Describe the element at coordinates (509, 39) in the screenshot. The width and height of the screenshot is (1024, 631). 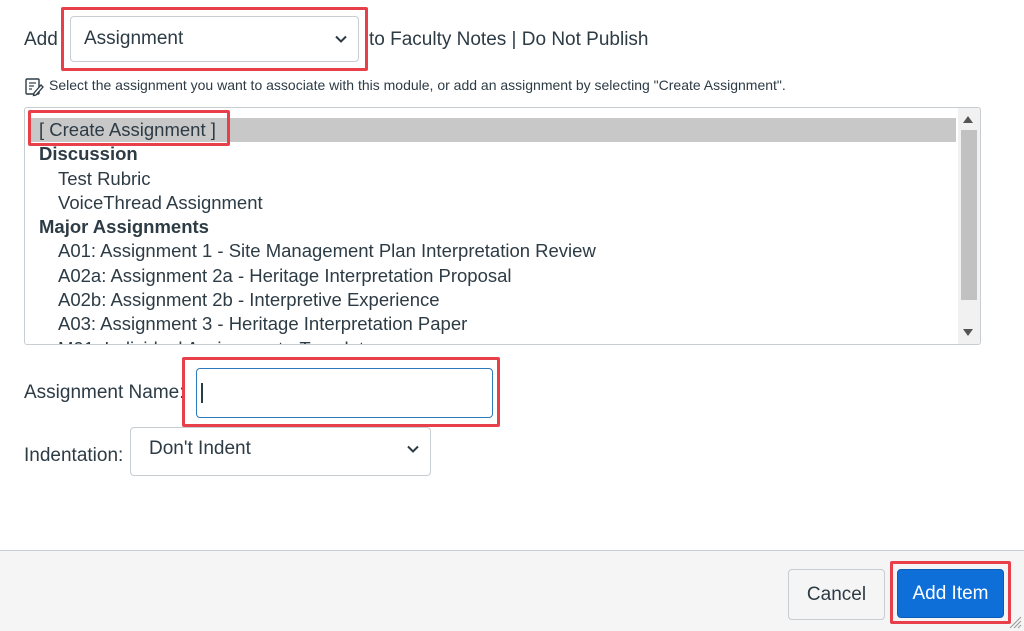
I see `module-target-text: to Faculty Notes | Do Not Publish` at that location.